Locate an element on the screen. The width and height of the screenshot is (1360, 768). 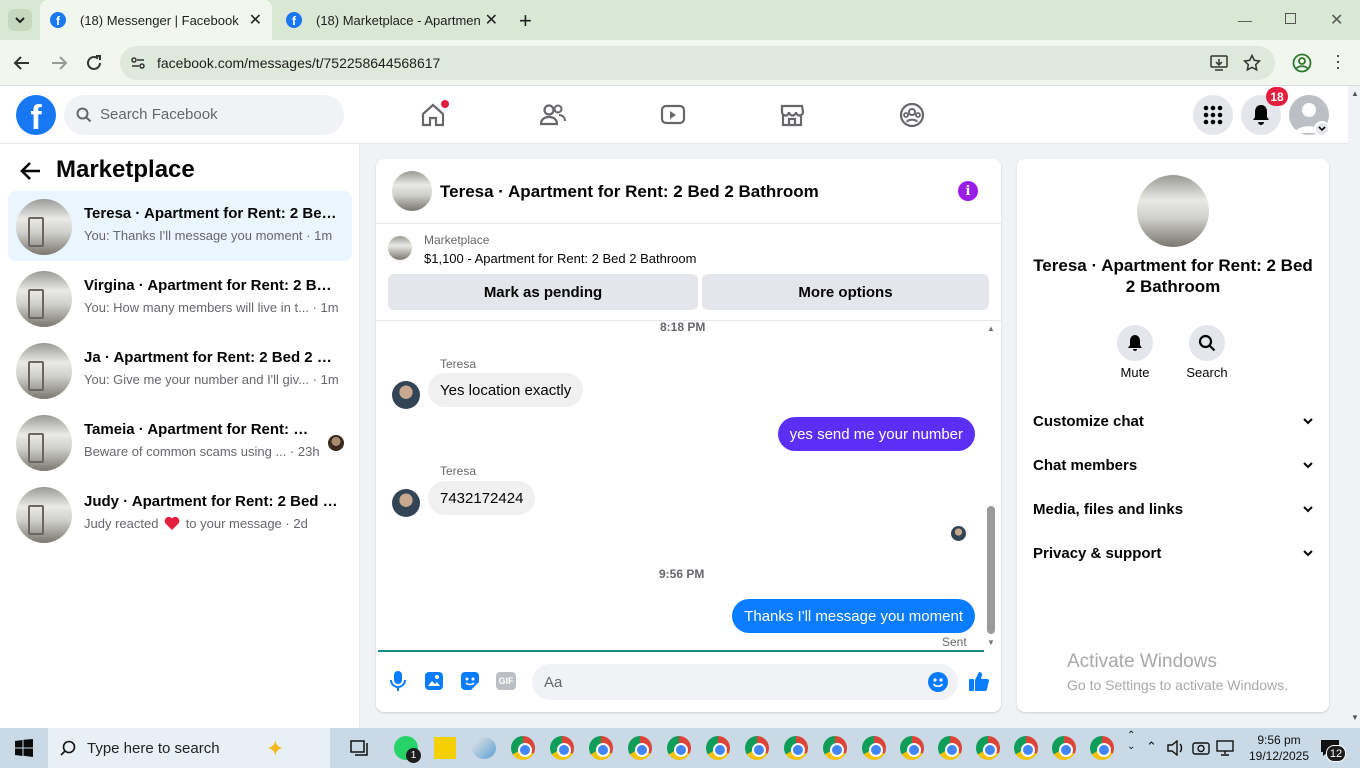
info-icon: i is located at coordinates (968, 191).